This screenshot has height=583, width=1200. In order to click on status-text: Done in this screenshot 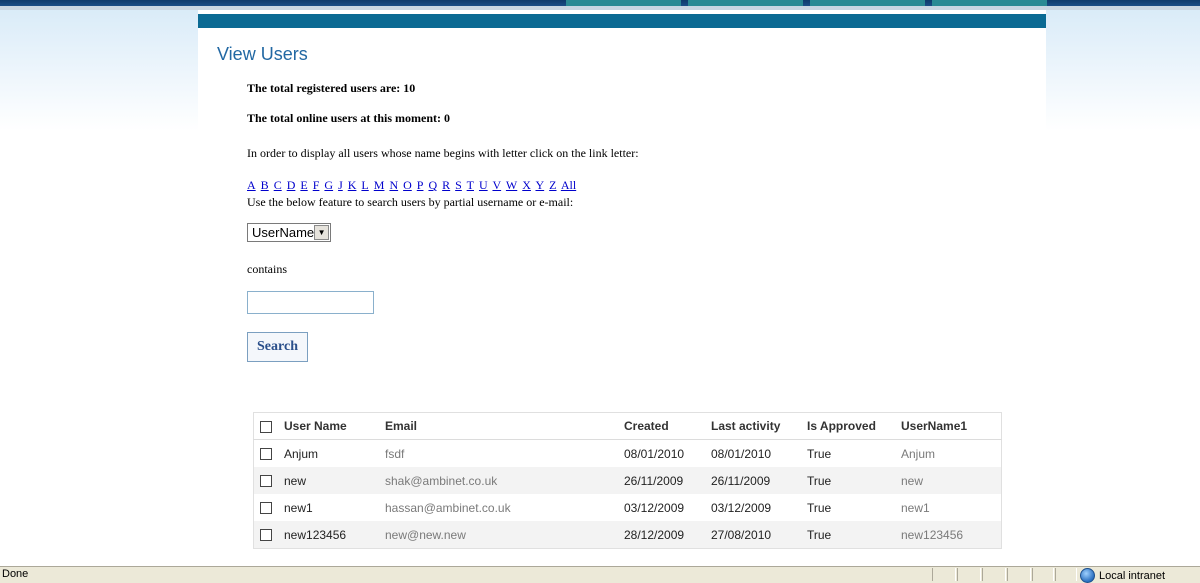, I will do `click(15, 574)`.